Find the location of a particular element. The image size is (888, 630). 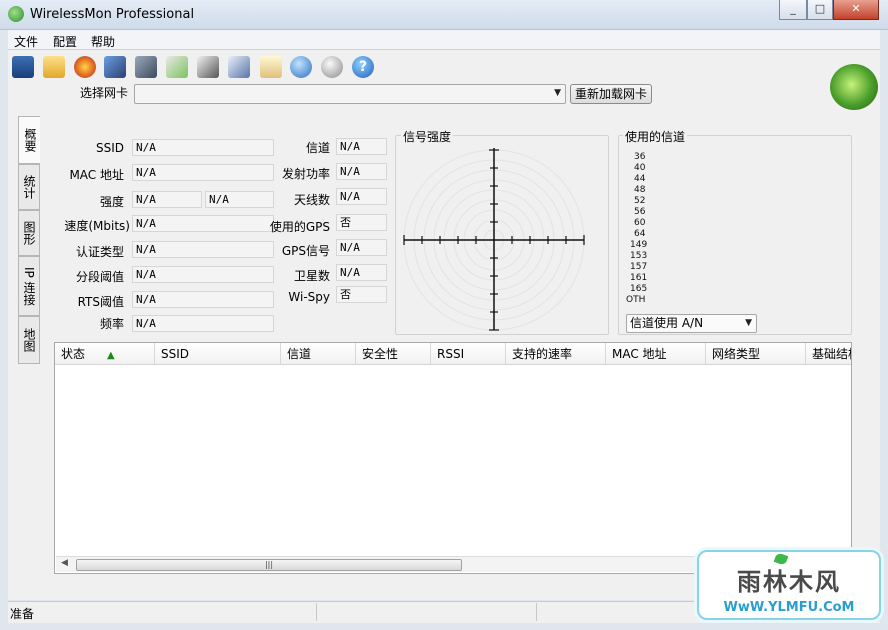

network-config-icon is located at coordinates (146, 67).